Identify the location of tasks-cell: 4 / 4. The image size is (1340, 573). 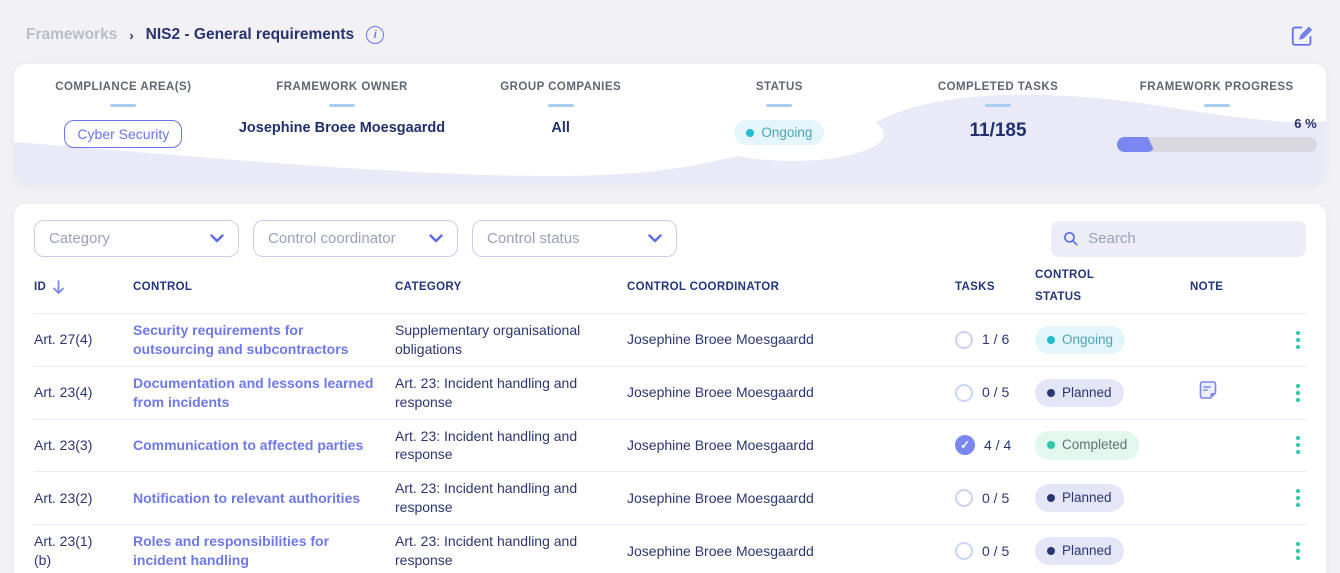
(995, 445).